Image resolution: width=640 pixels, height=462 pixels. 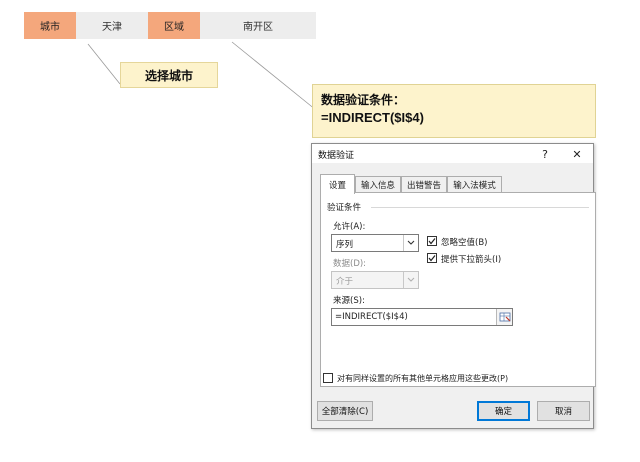 I want to click on select-city-callout: 选择城市, so click(x=169, y=75).